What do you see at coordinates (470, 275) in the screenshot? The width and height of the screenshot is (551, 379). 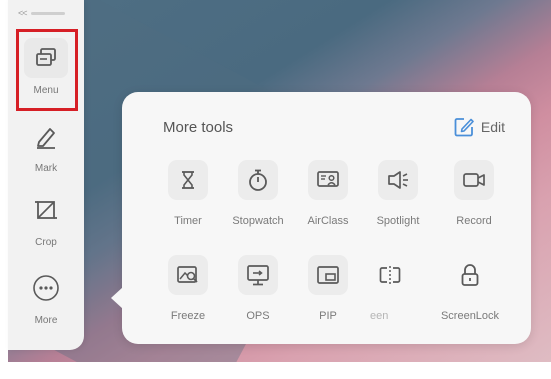 I see `lock-icon` at bounding box center [470, 275].